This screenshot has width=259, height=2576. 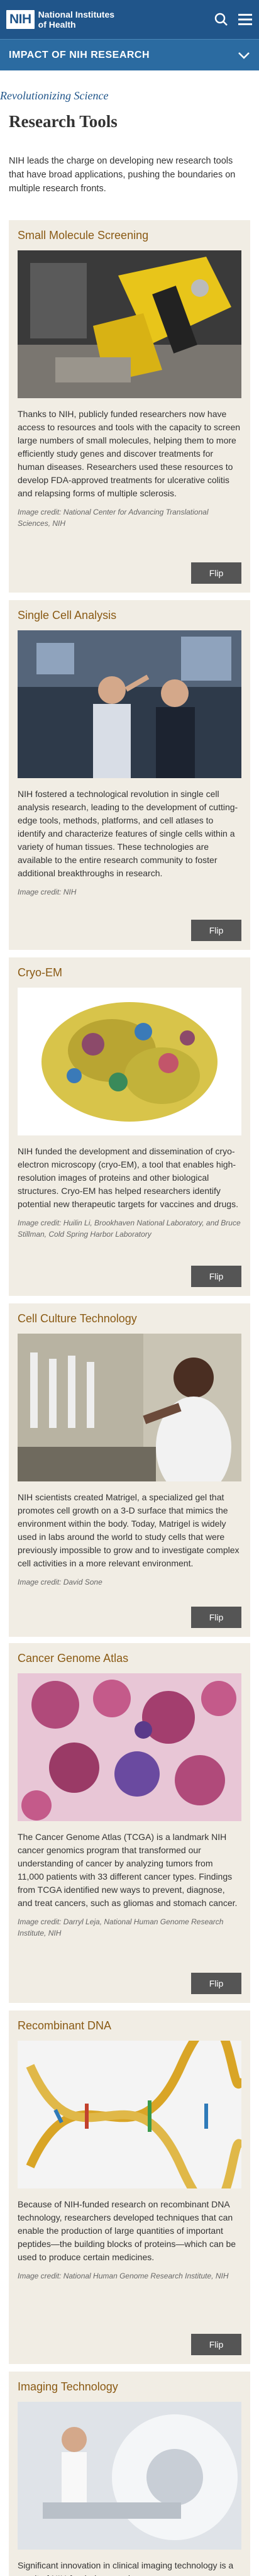 What do you see at coordinates (54, 95) in the screenshot?
I see `page-kicker: Revolutionizing Science` at bounding box center [54, 95].